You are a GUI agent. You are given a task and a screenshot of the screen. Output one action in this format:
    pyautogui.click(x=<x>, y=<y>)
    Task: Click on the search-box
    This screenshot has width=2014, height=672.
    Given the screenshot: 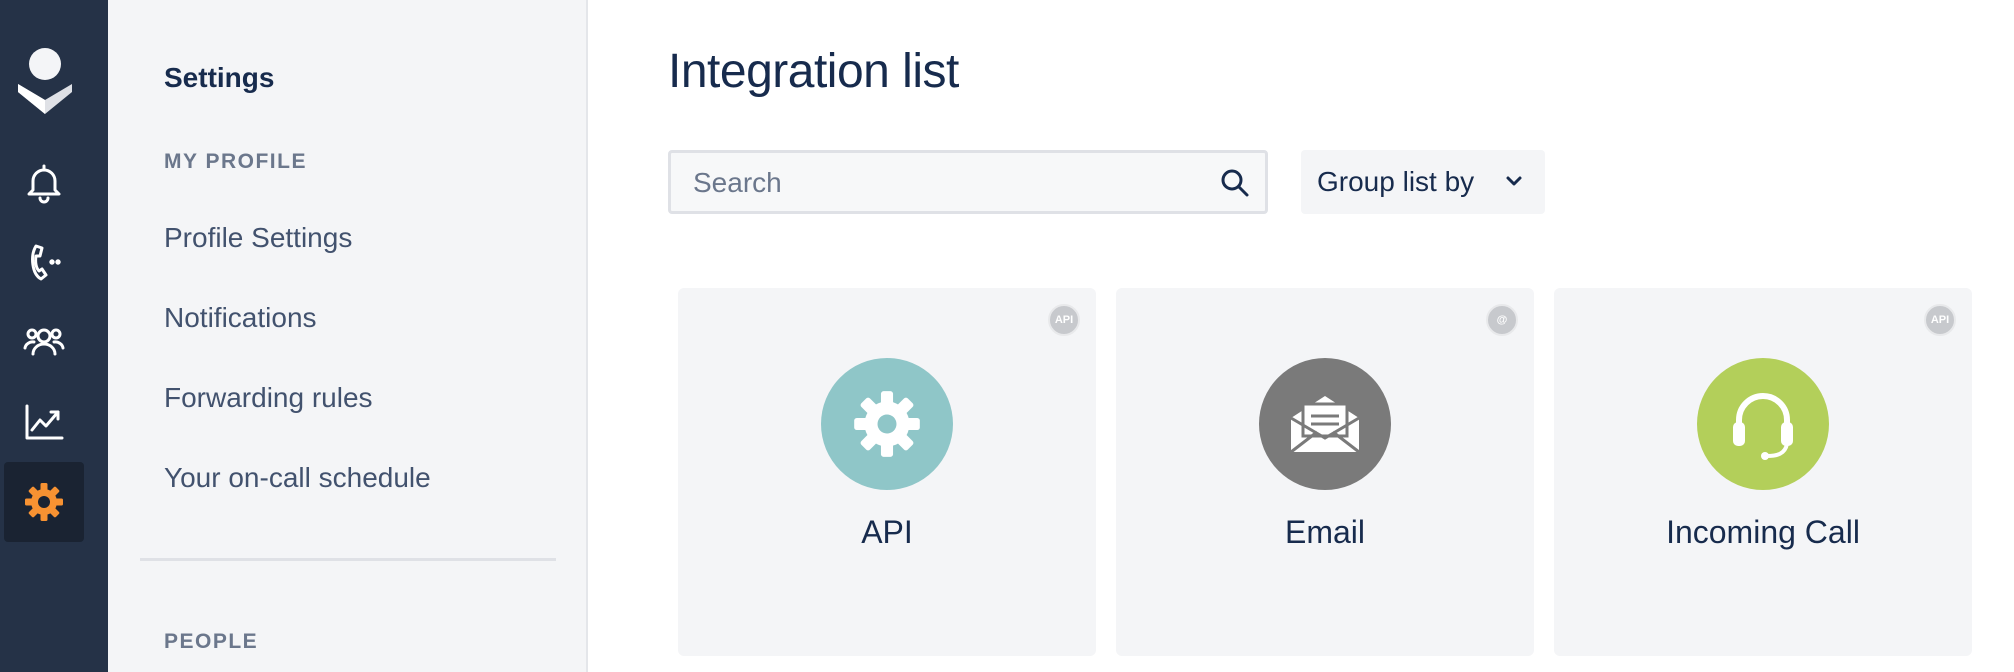 What is the action you would take?
    pyautogui.click(x=968, y=182)
    